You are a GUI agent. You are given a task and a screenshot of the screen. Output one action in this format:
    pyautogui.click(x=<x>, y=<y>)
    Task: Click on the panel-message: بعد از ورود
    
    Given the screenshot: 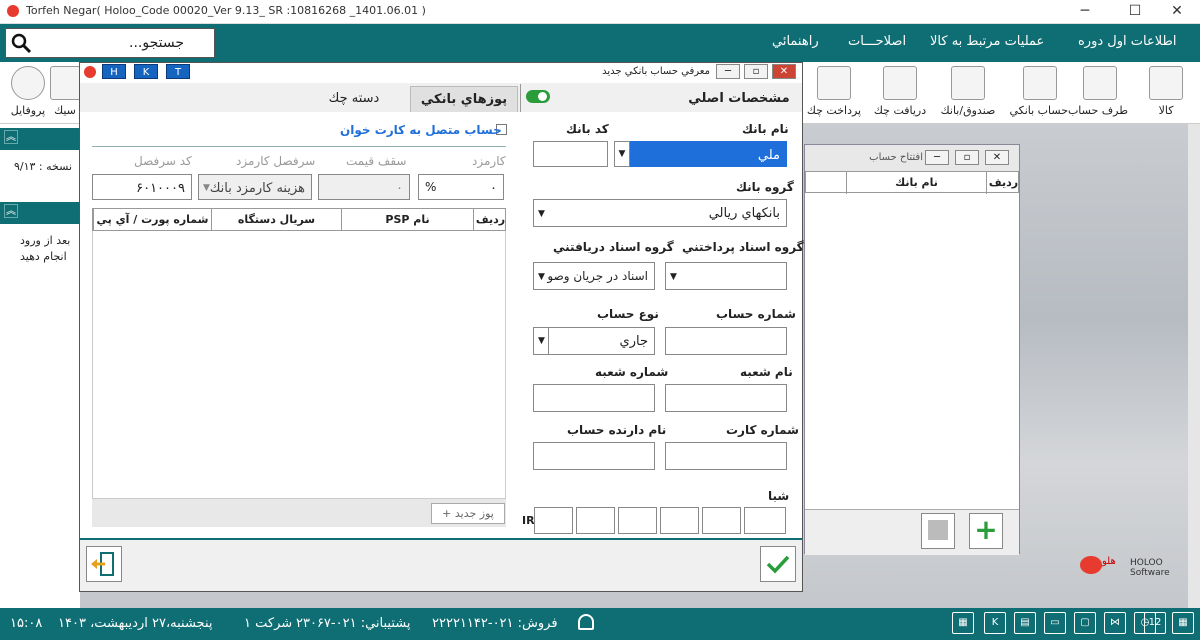 What is the action you would take?
    pyautogui.click(x=45, y=240)
    